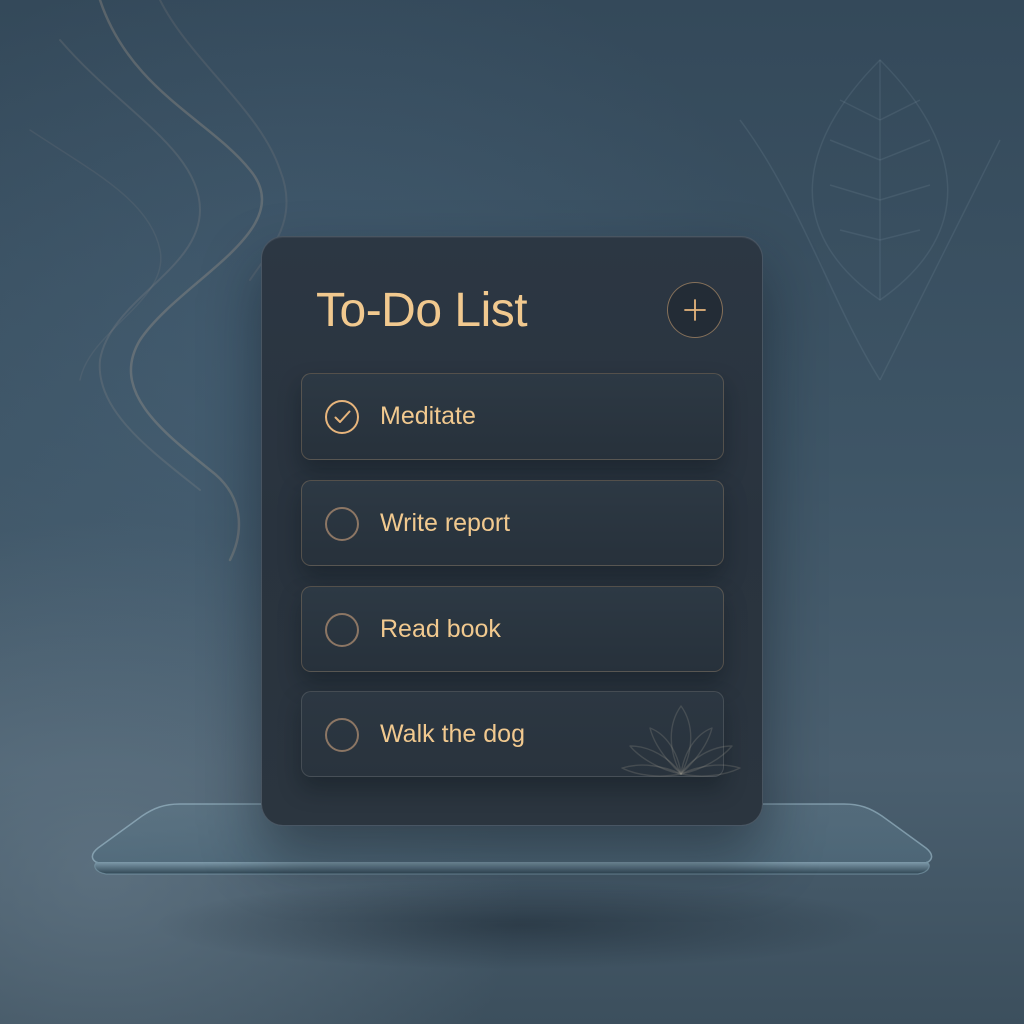  I want to click on task-label: Walk the dog, so click(452, 734).